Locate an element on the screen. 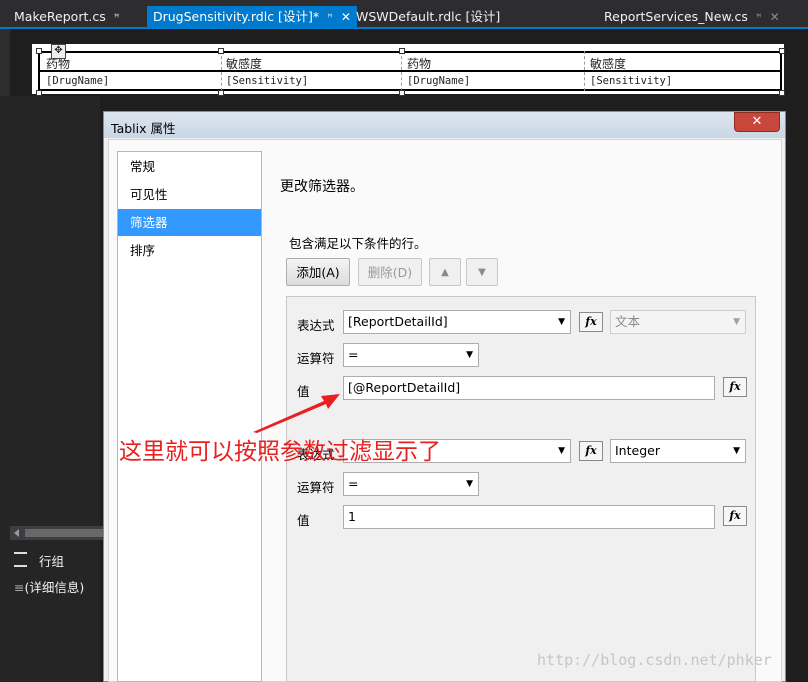 The image size is (808, 682). details-group: ≡(详细信息) is located at coordinates (49, 586).